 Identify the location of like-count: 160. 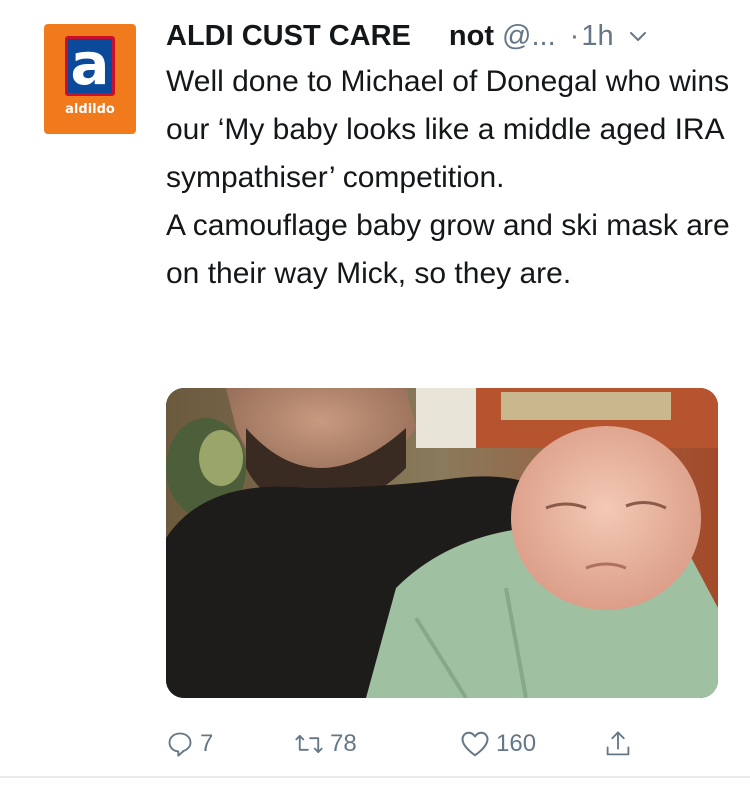
(516, 743).